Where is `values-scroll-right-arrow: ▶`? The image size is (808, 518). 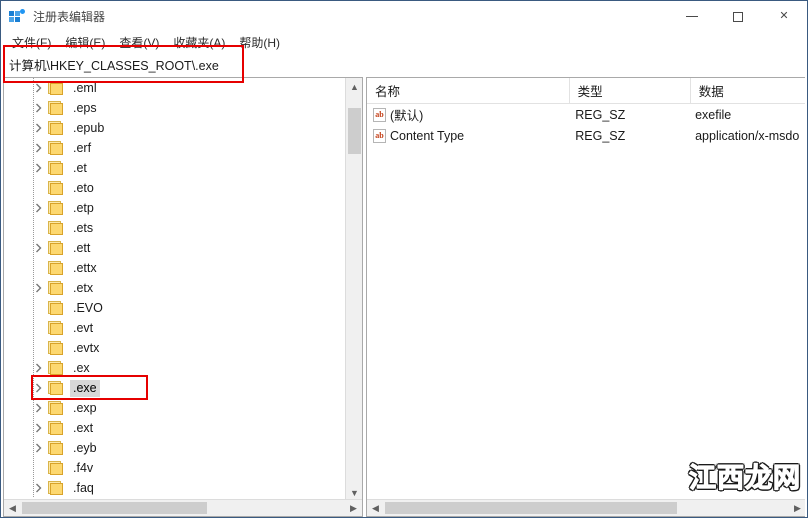 values-scroll-right-arrow: ▶ is located at coordinates (797, 508).